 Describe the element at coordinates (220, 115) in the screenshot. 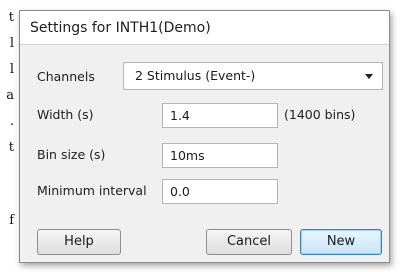

I see `width-input: 1.4` at that location.